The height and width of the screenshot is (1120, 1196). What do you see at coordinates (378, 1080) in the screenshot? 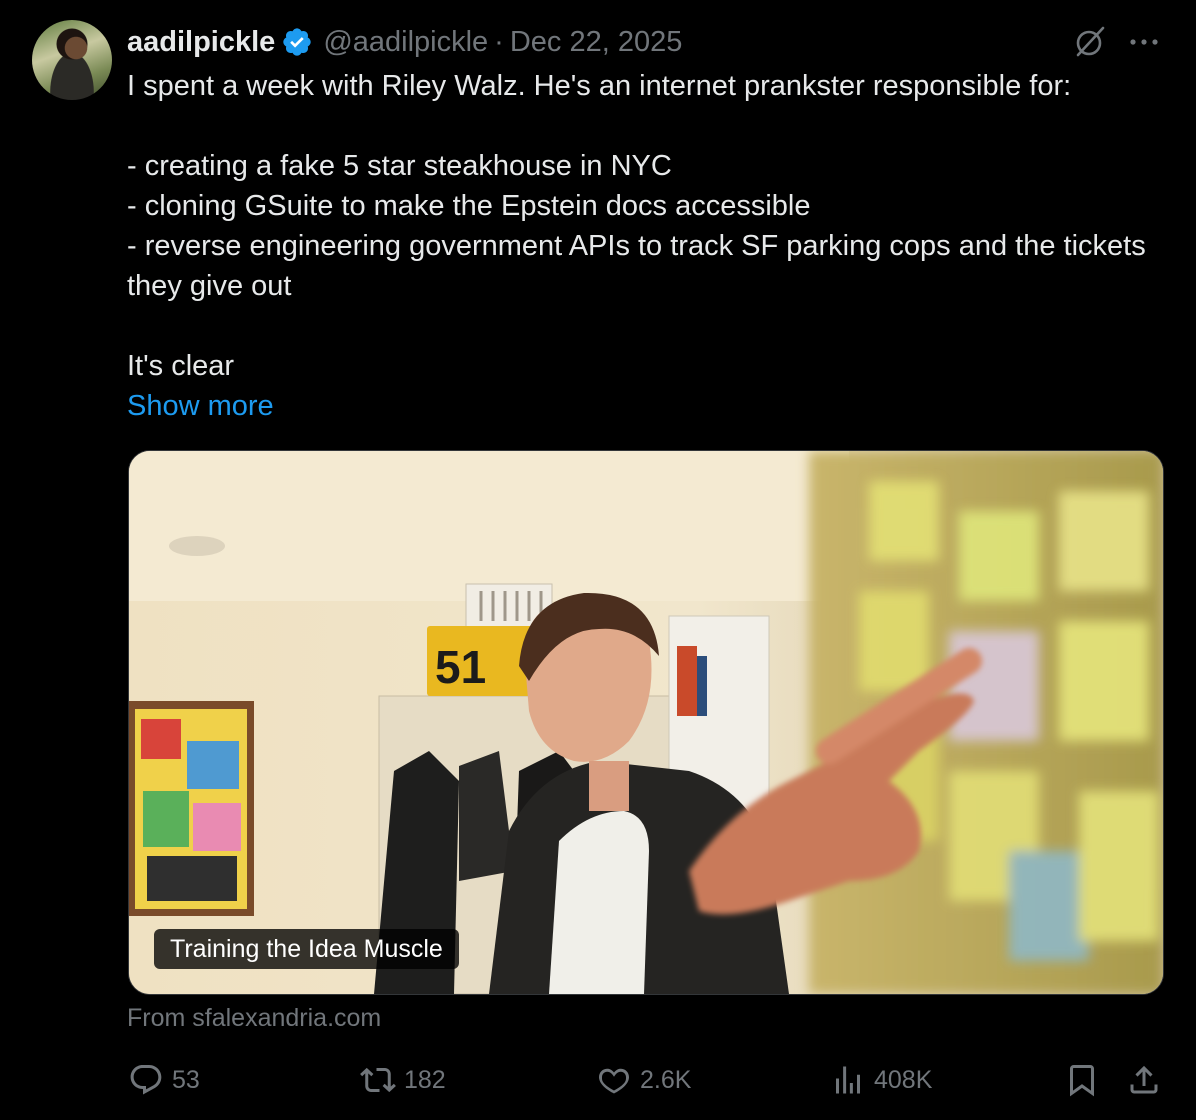
I see `repost-icon` at bounding box center [378, 1080].